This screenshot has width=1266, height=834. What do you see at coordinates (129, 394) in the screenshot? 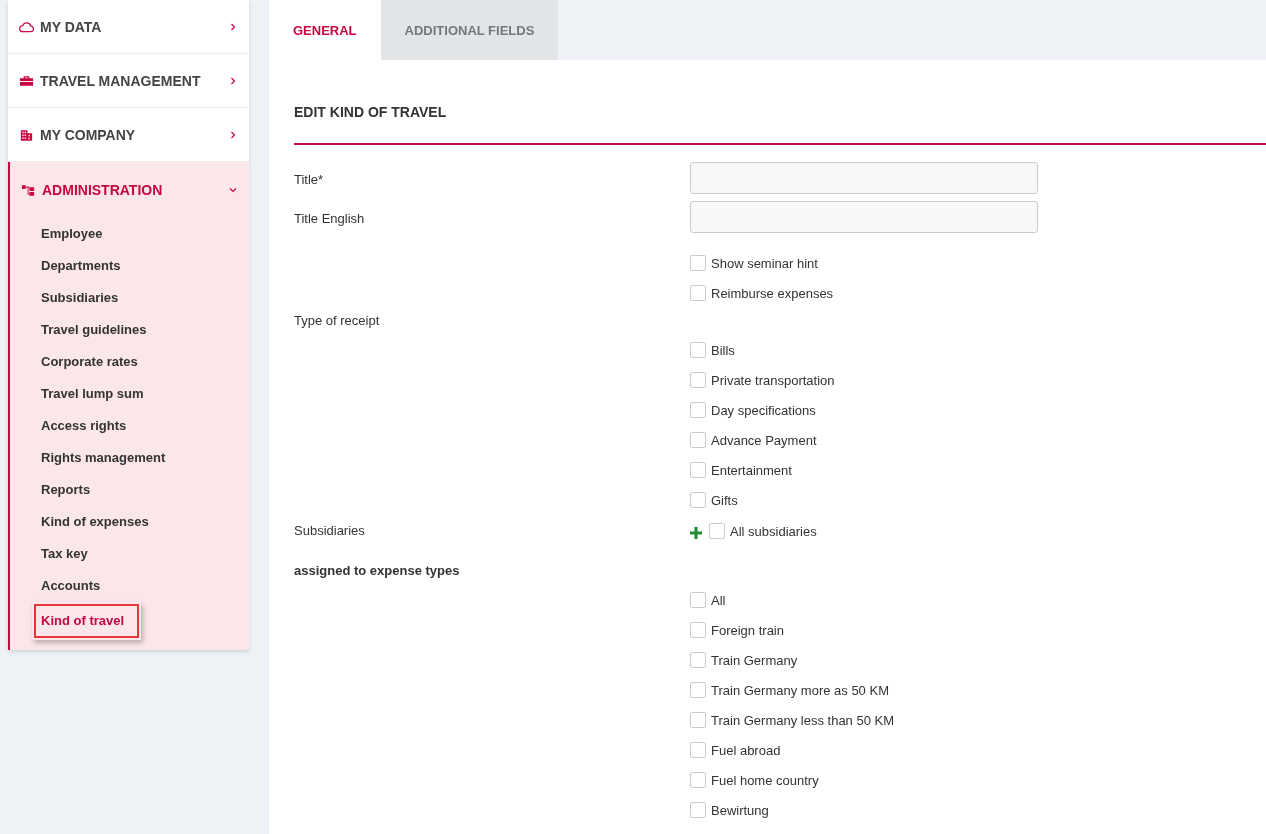
I see `nav-subitem: Travel lump sum` at bounding box center [129, 394].